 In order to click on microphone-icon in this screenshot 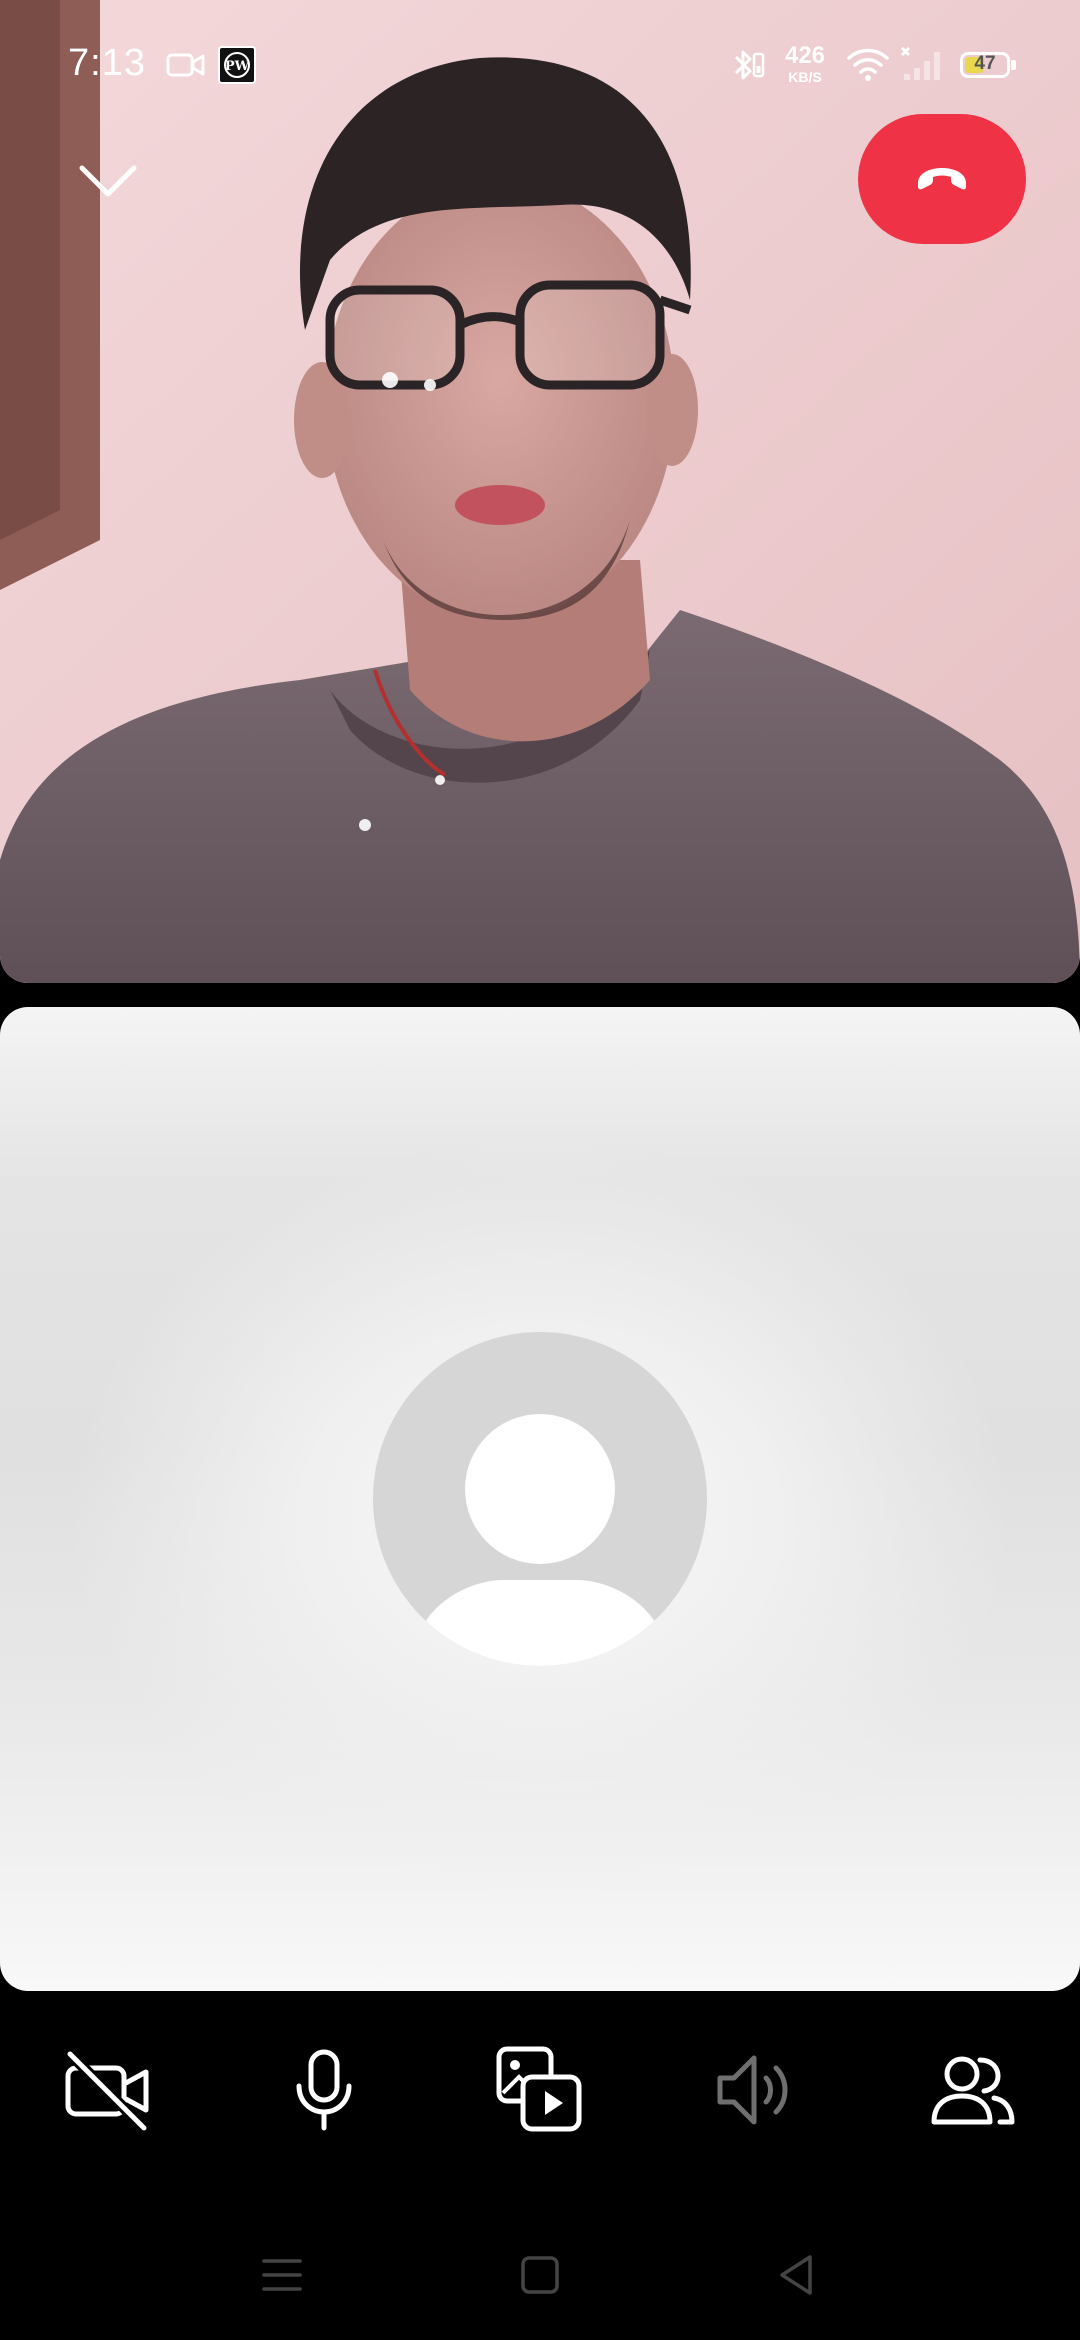, I will do `click(324, 2090)`.